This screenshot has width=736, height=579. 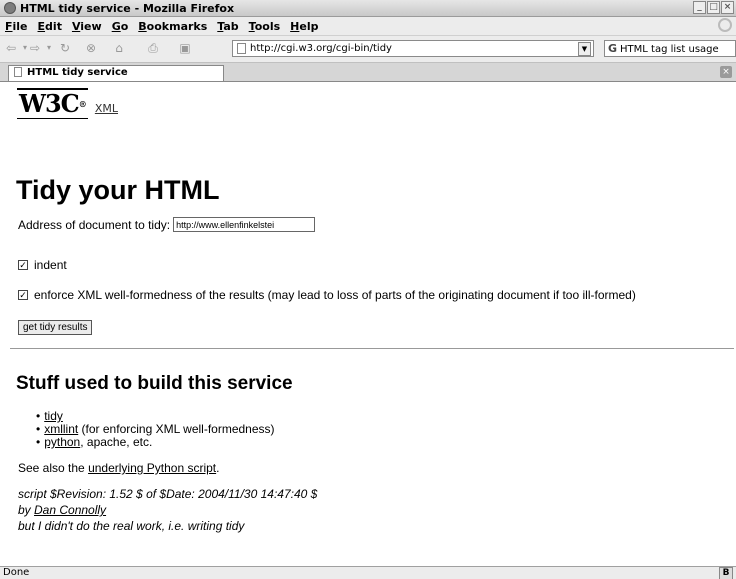 What do you see at coordinates (413, 48) in the screenshot?
I see `url-bar: http://cgi.w3.org/cgi-bin/tidy ▼` at bounding box center [413, 48].